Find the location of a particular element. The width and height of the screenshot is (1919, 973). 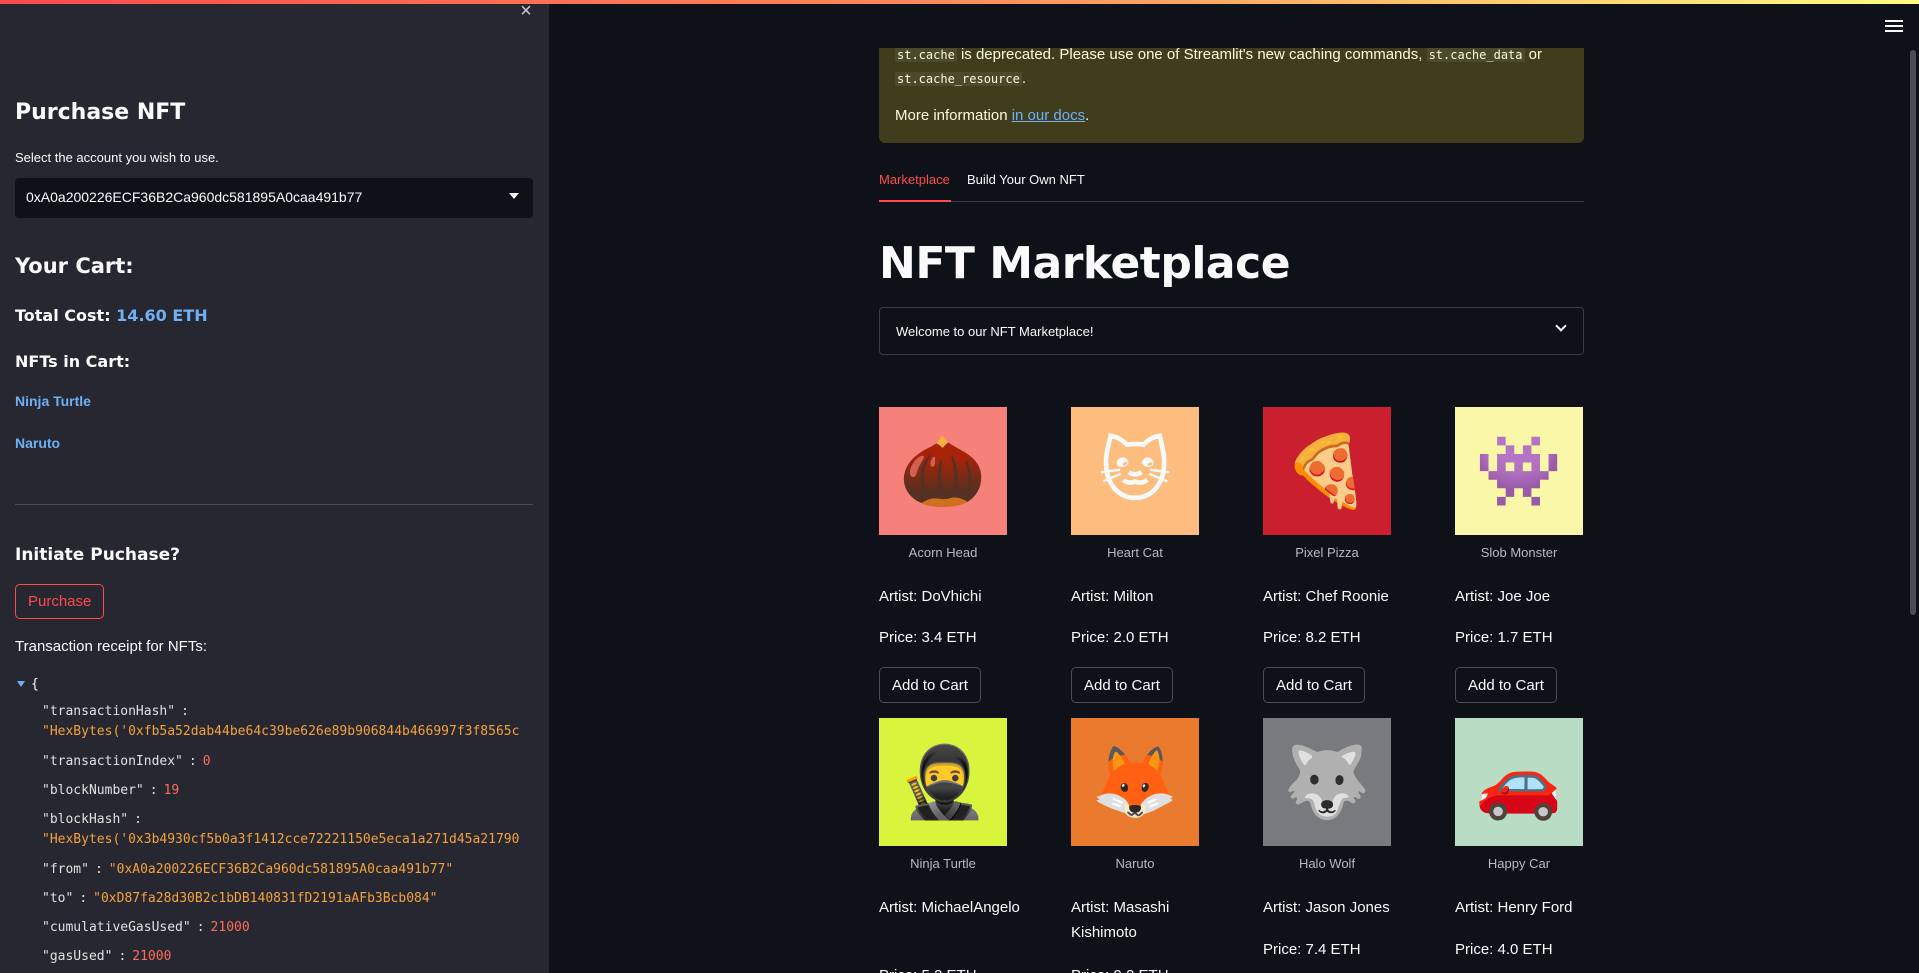

nft-name: Heart Cat is located at coordinates (1135, 552).